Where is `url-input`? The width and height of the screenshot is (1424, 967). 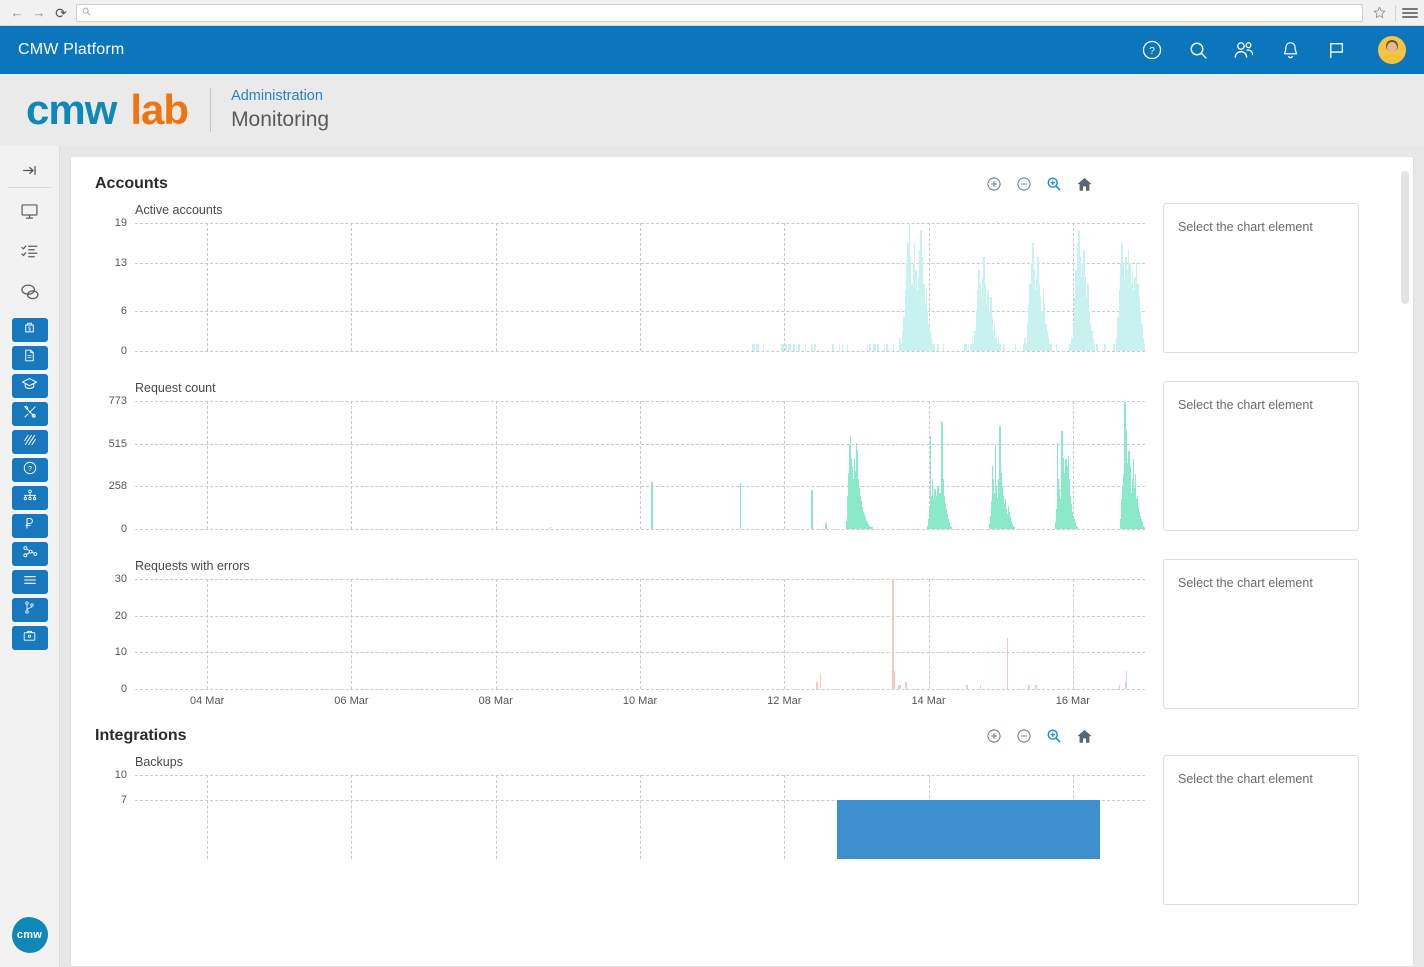 url-input is located at coordinates (726, 12).